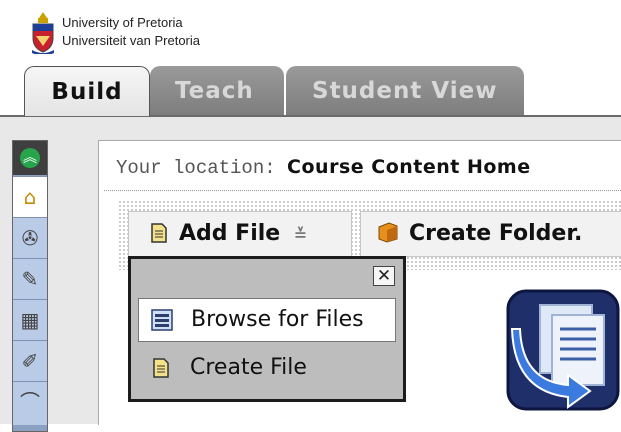 This screenshot has height=432, width=621. I want to click on menu-arrow-icon: ≚, so click(300, 234).